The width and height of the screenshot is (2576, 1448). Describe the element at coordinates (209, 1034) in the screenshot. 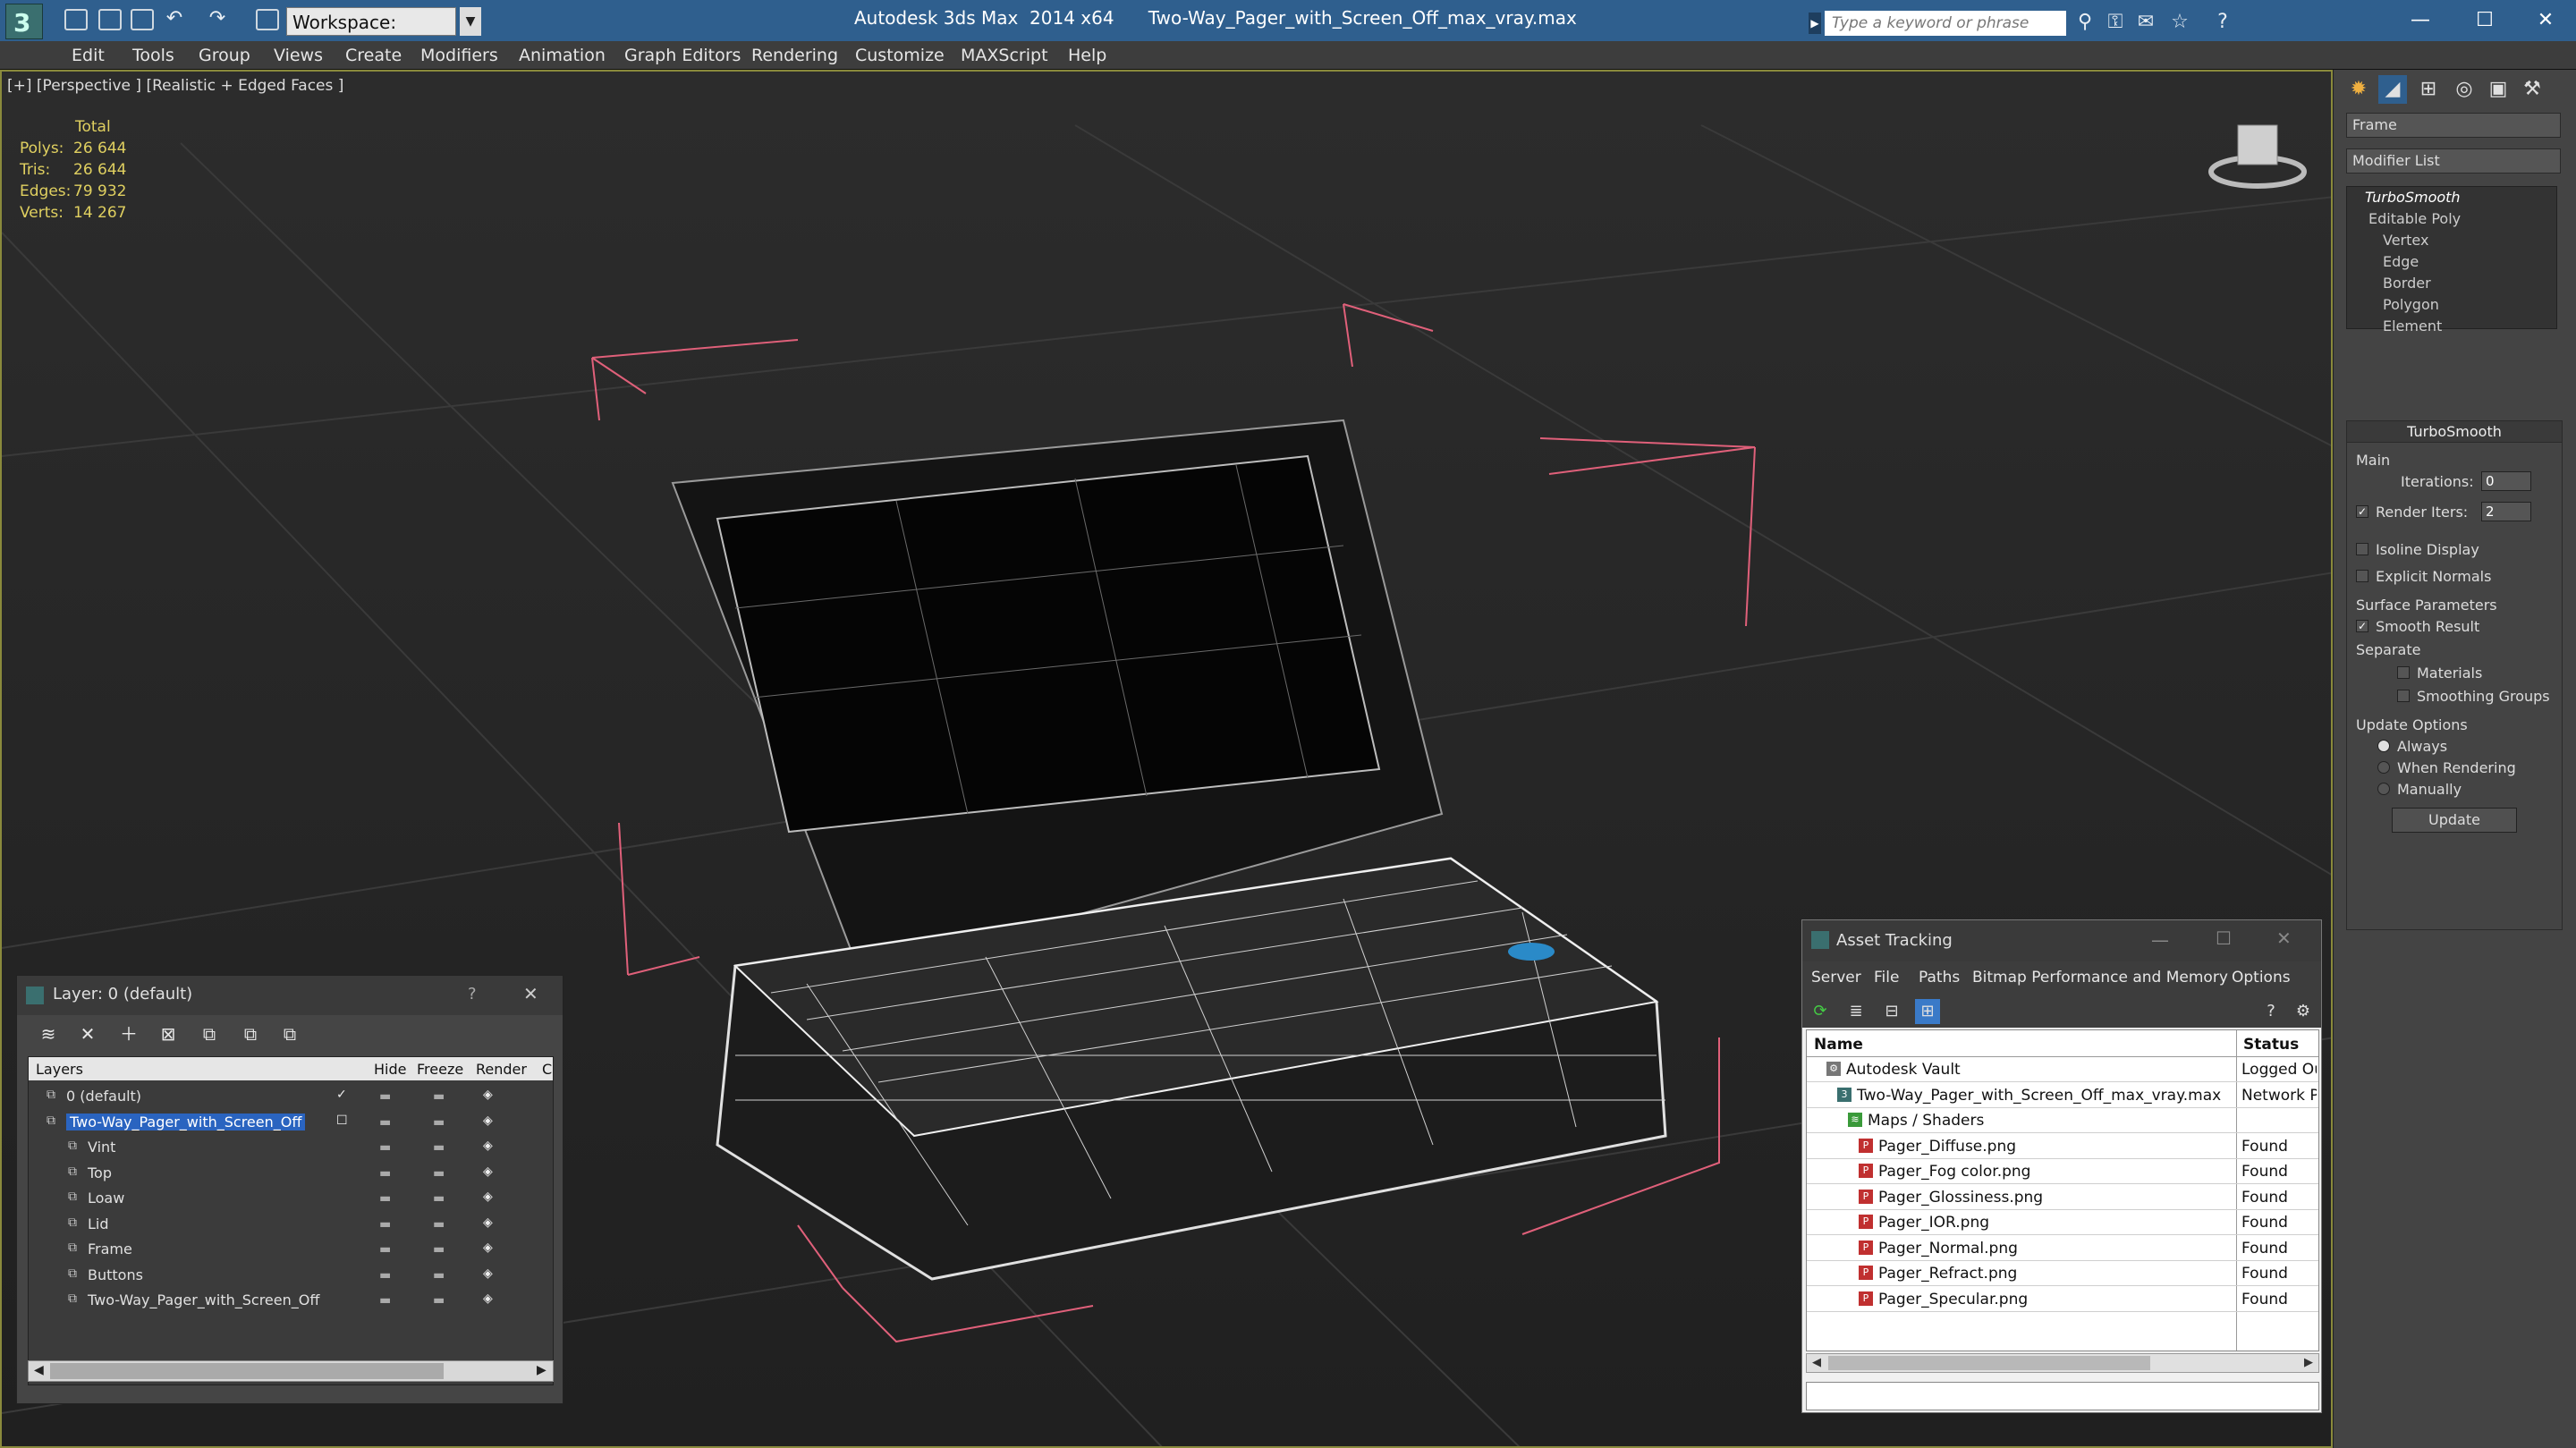

I see `highlight-layer-icon: ⧉` at that location.